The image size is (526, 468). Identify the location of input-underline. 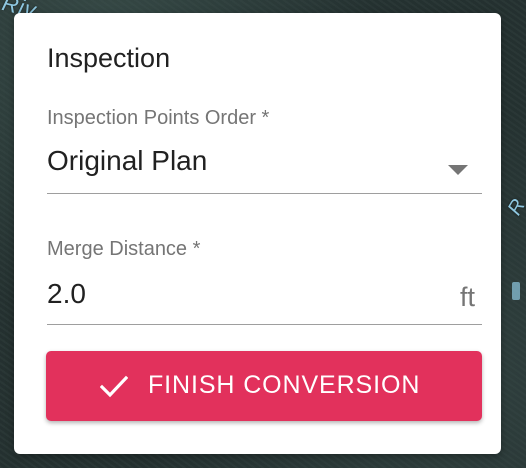
(264, 324).